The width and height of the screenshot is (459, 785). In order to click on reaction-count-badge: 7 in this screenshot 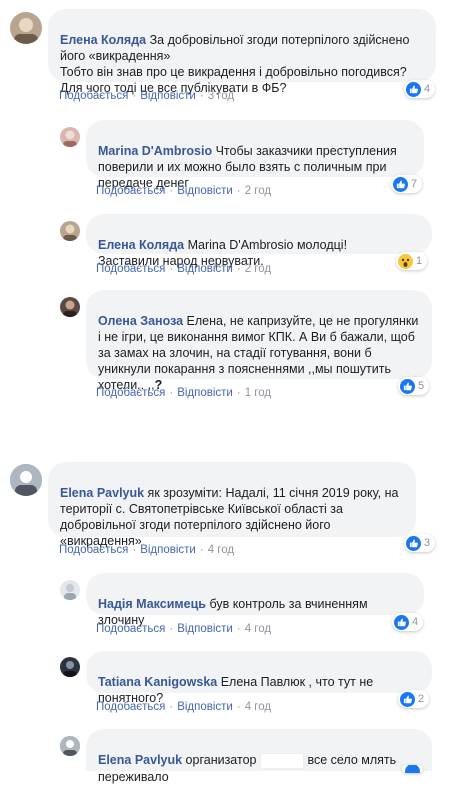, I will do `click(407, 184)`.